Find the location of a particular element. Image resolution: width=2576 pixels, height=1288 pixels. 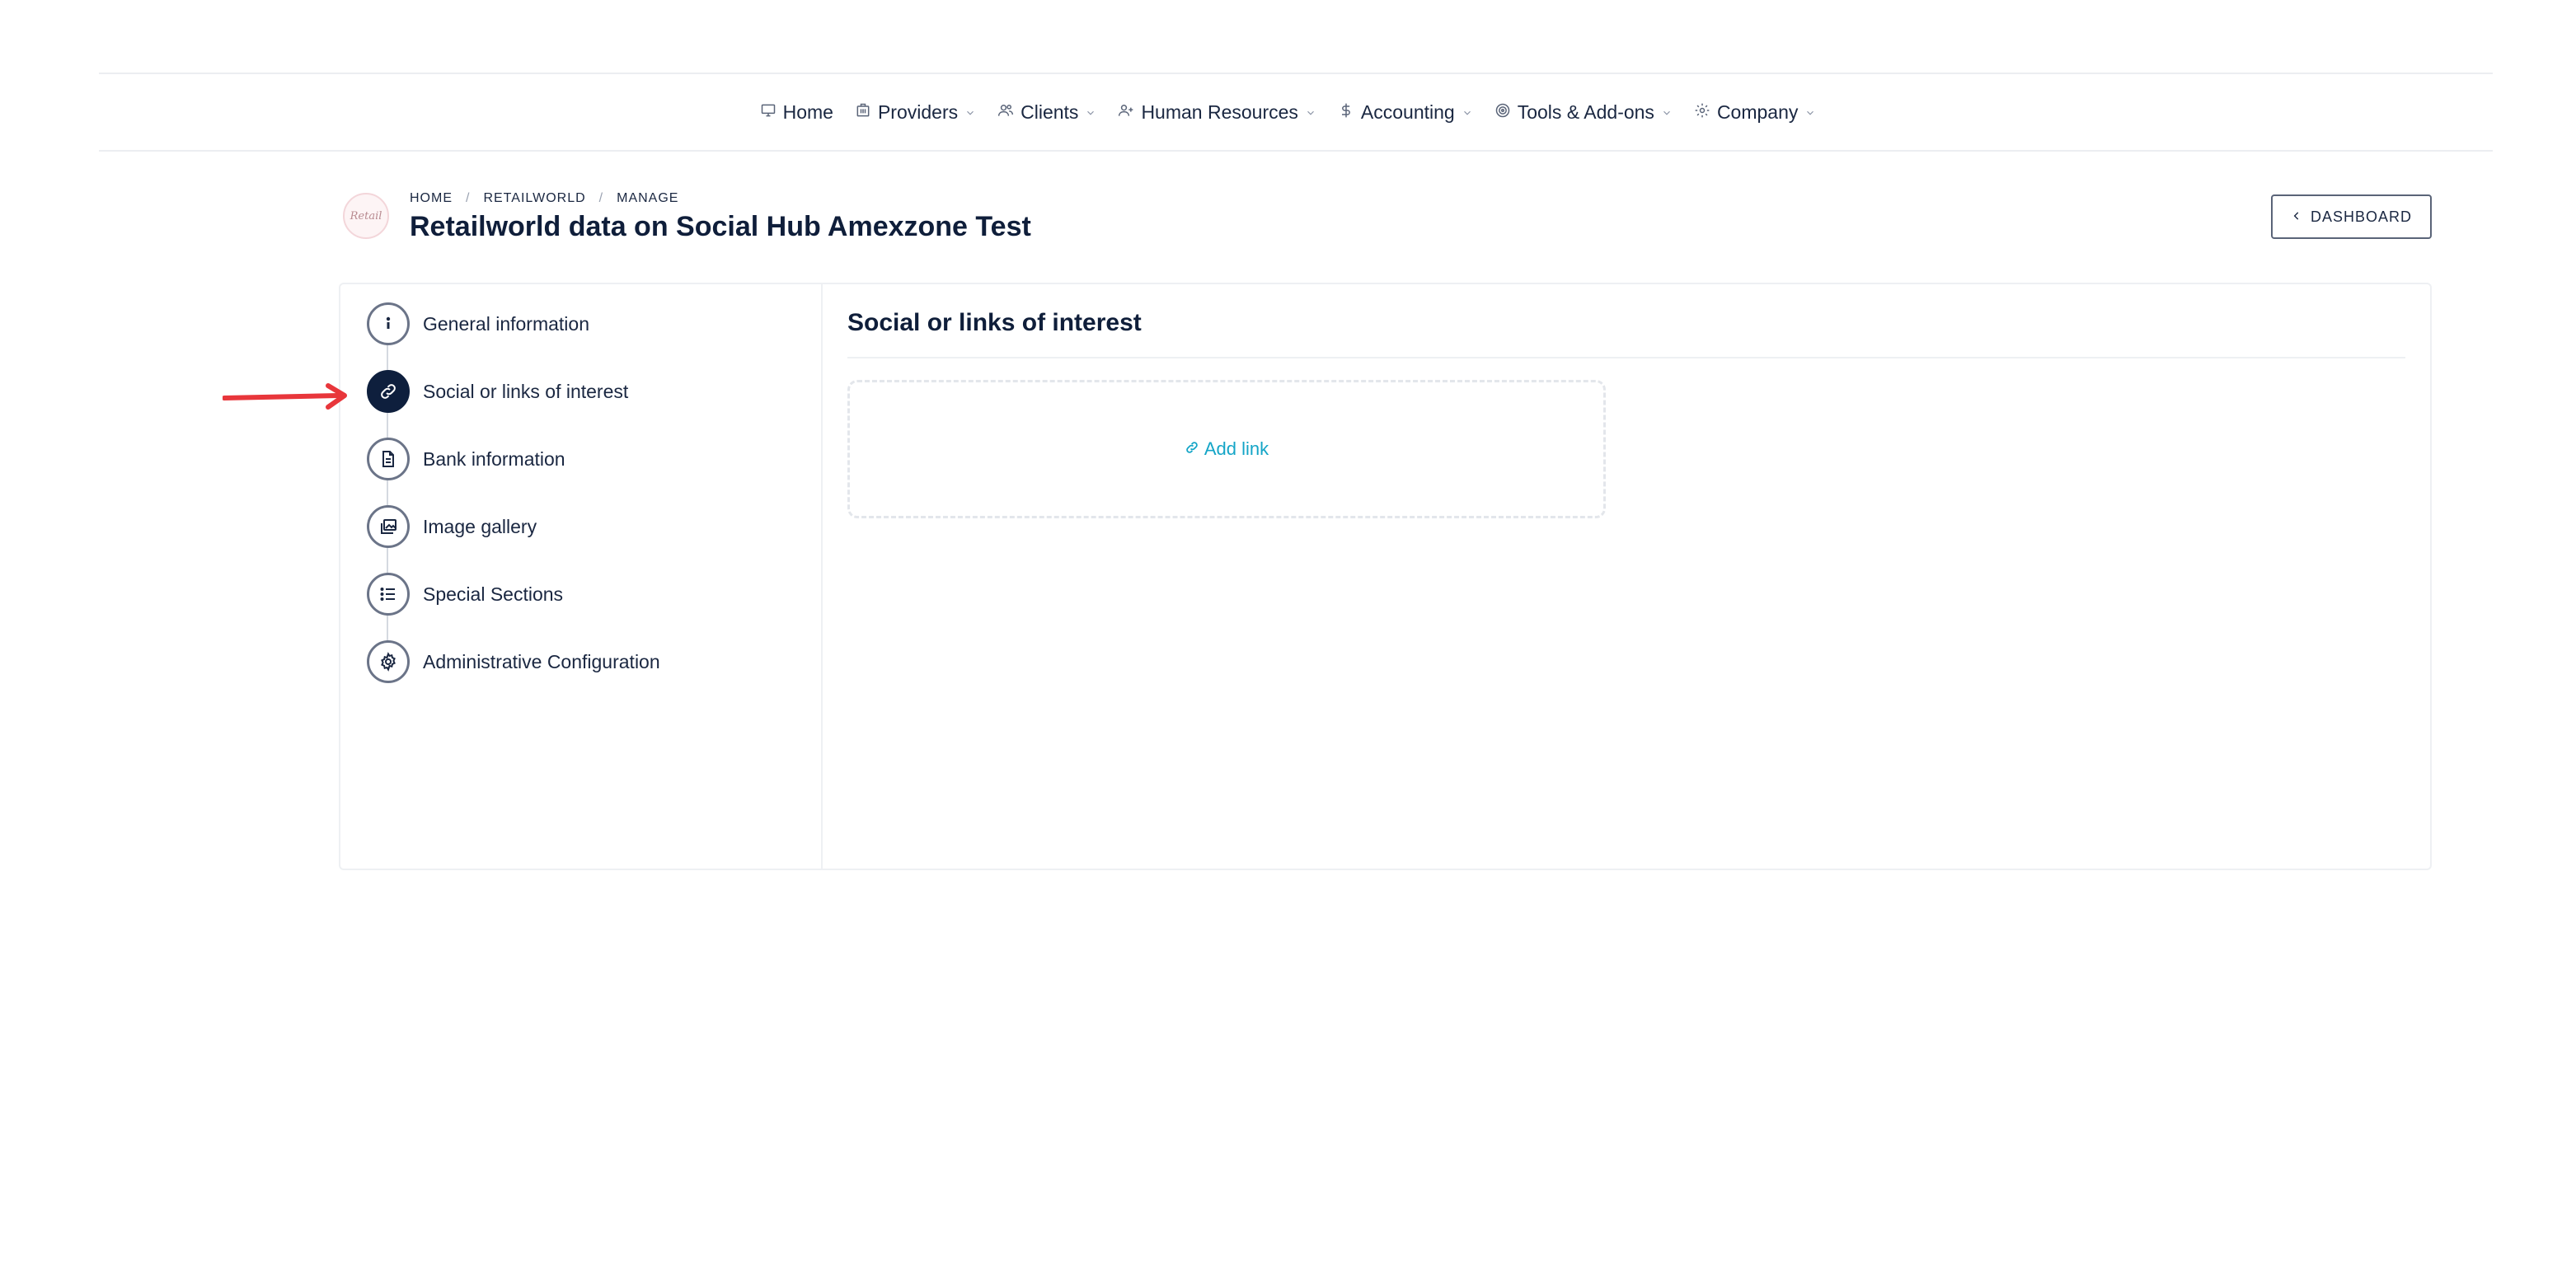

step-label: Image gallery is located at coordinates (480, 526).